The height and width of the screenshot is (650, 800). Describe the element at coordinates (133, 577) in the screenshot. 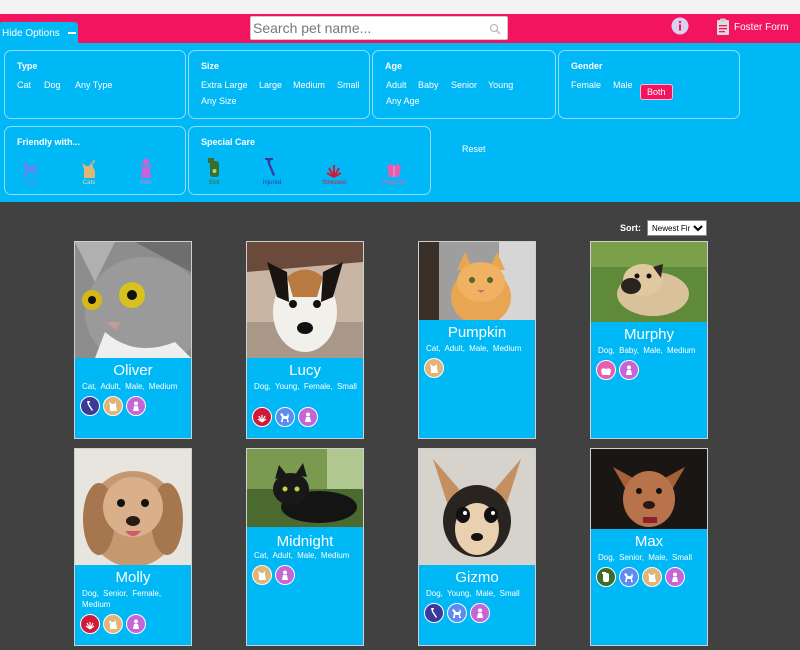

I see `pet-name: Molly` at that location.